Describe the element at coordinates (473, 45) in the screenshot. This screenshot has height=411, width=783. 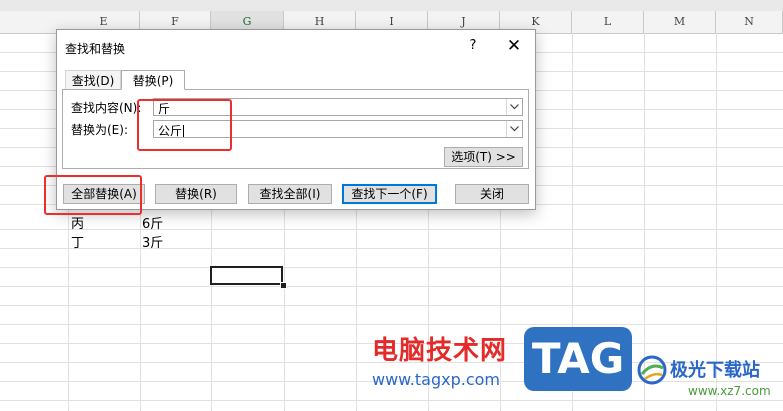
I see `help-button: ?` at that location.